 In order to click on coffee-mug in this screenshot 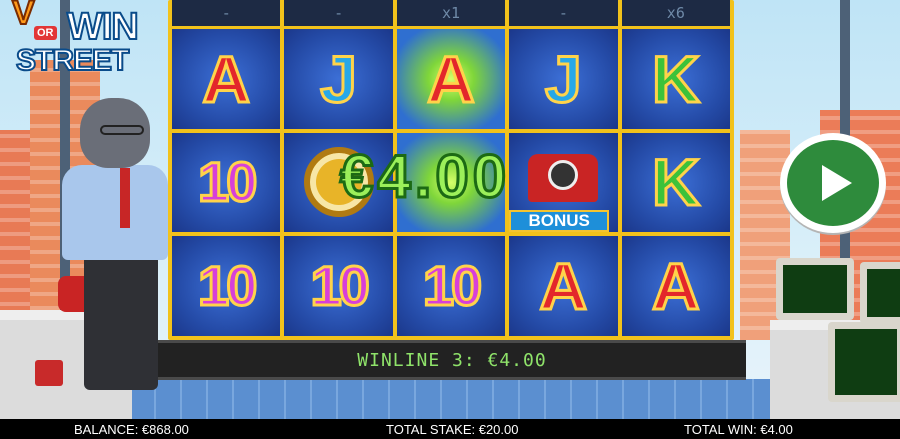, I will do `click(49, 373)`.